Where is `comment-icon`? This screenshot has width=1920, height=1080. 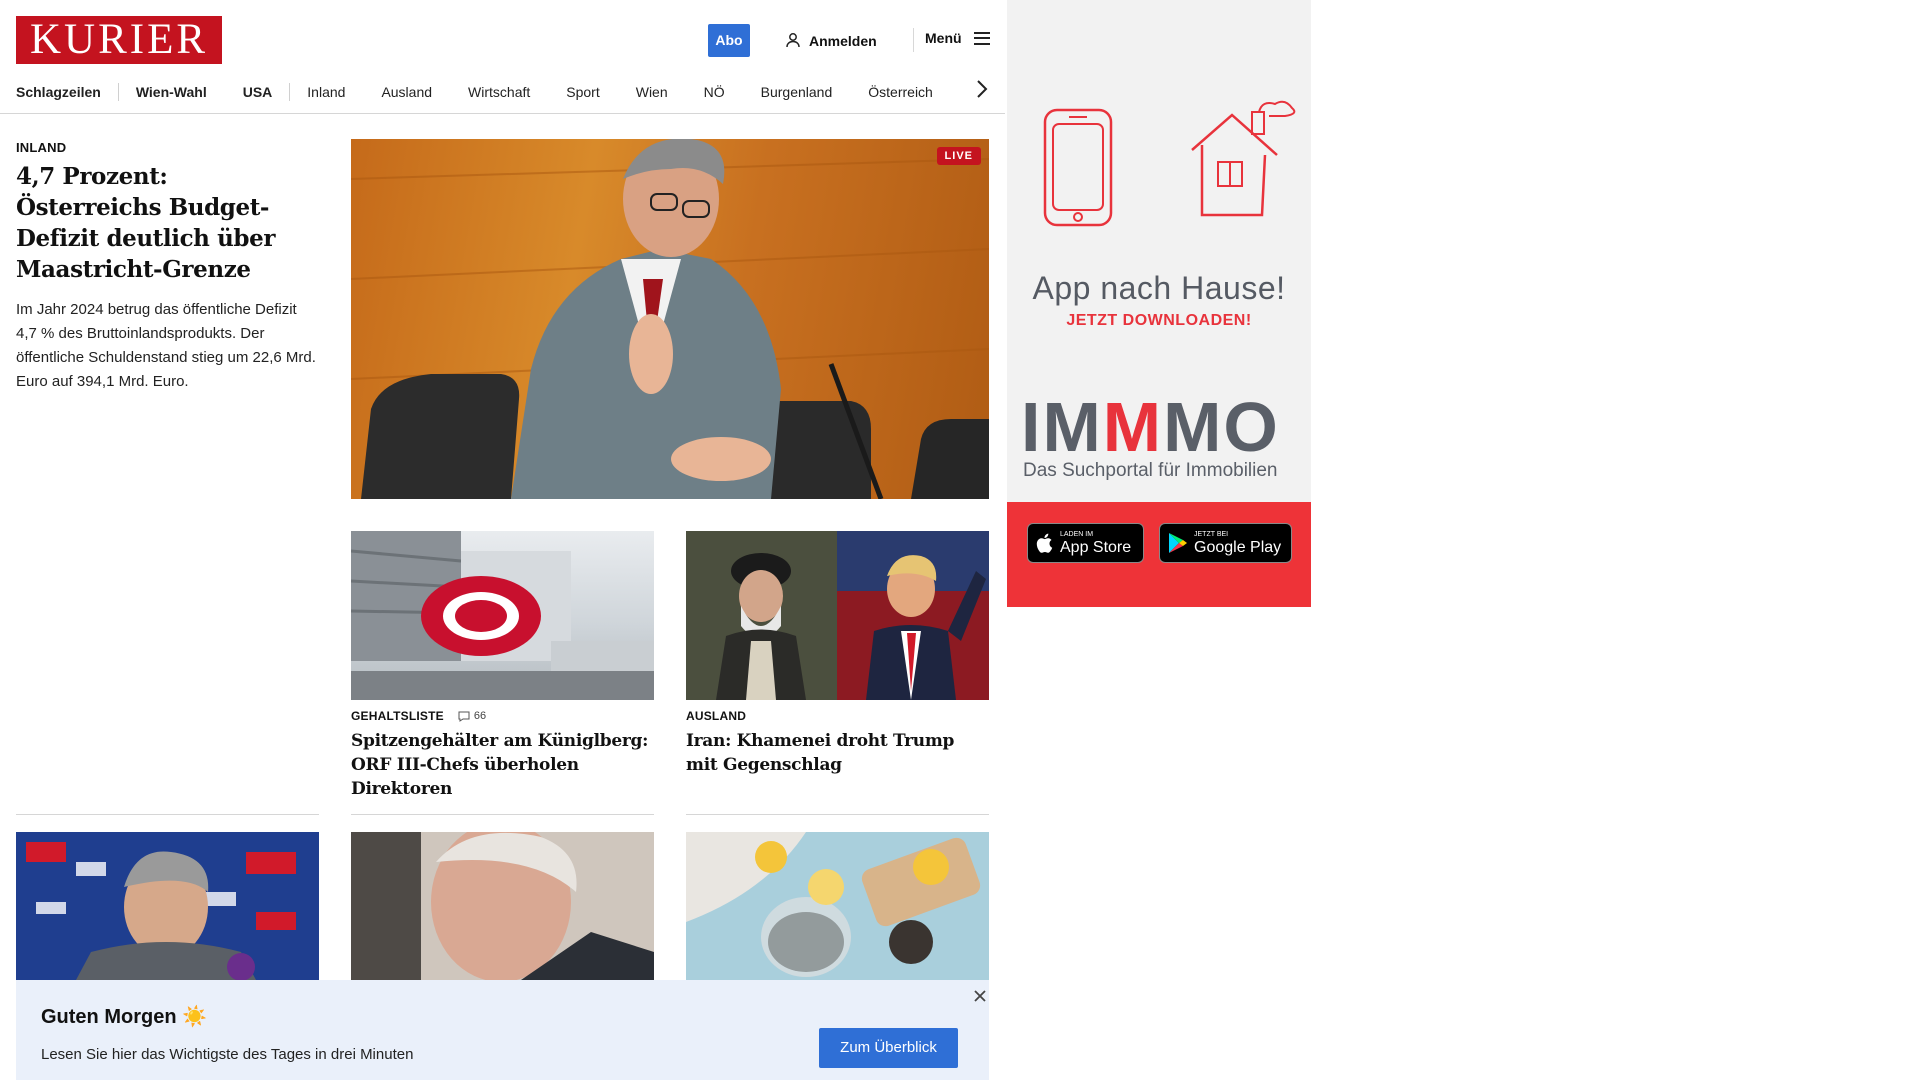 comment-icon is located at coordinates (464, 716).